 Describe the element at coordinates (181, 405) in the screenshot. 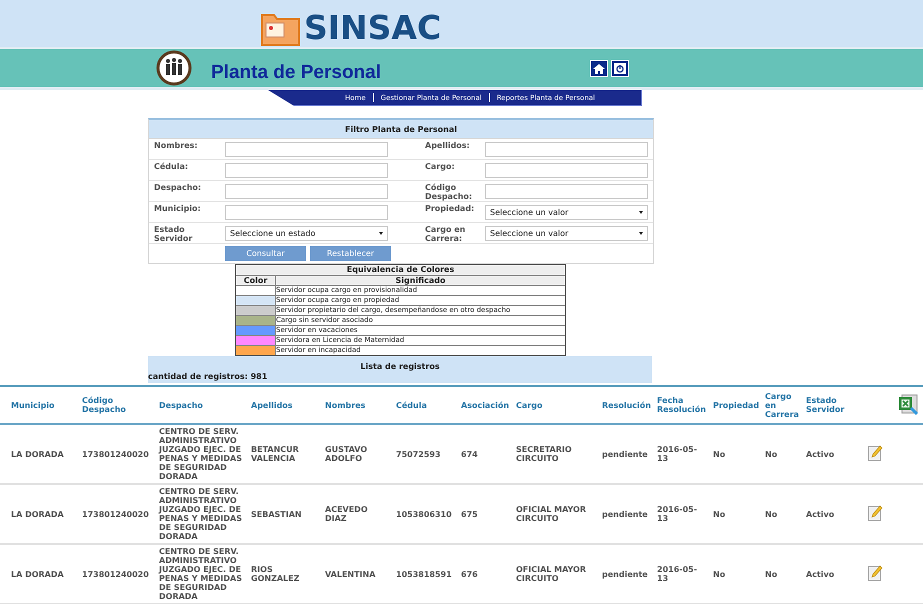

I see `column-header: Despacho` at that location.